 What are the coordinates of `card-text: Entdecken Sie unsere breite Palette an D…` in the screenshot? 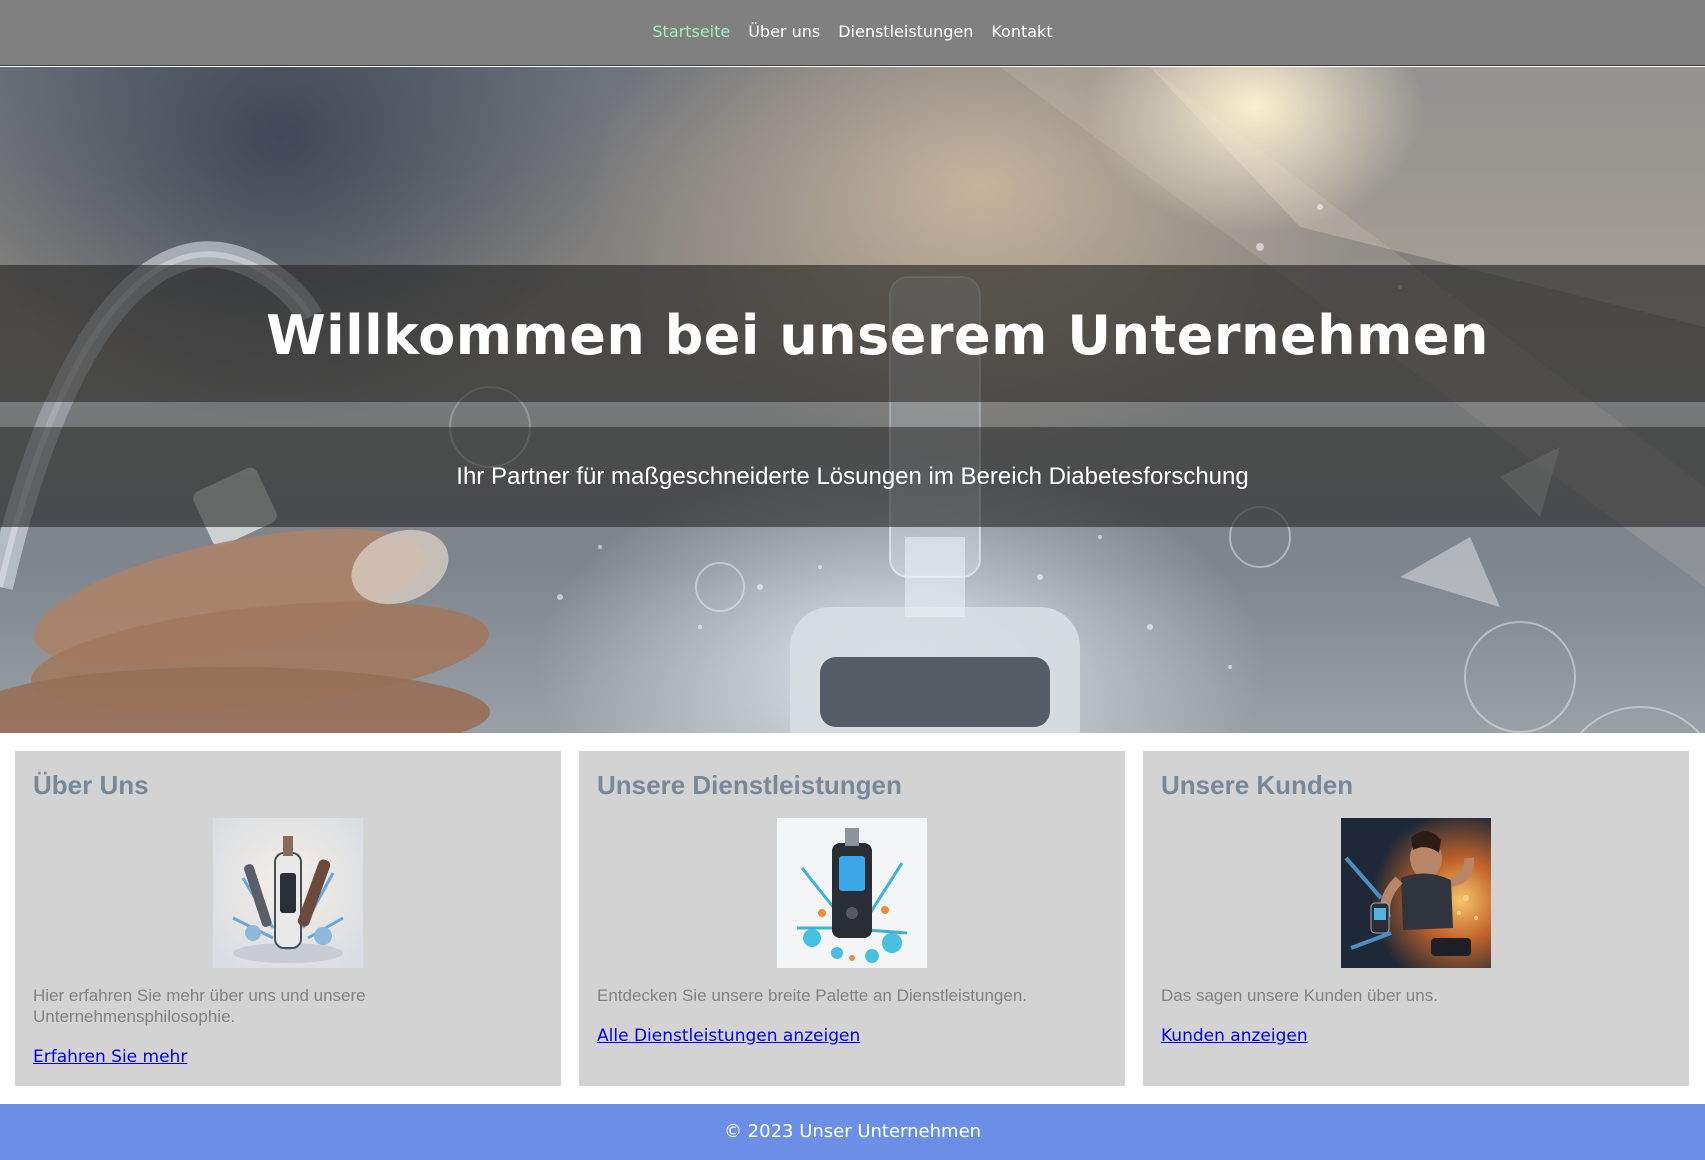 It's located at (812, 995).